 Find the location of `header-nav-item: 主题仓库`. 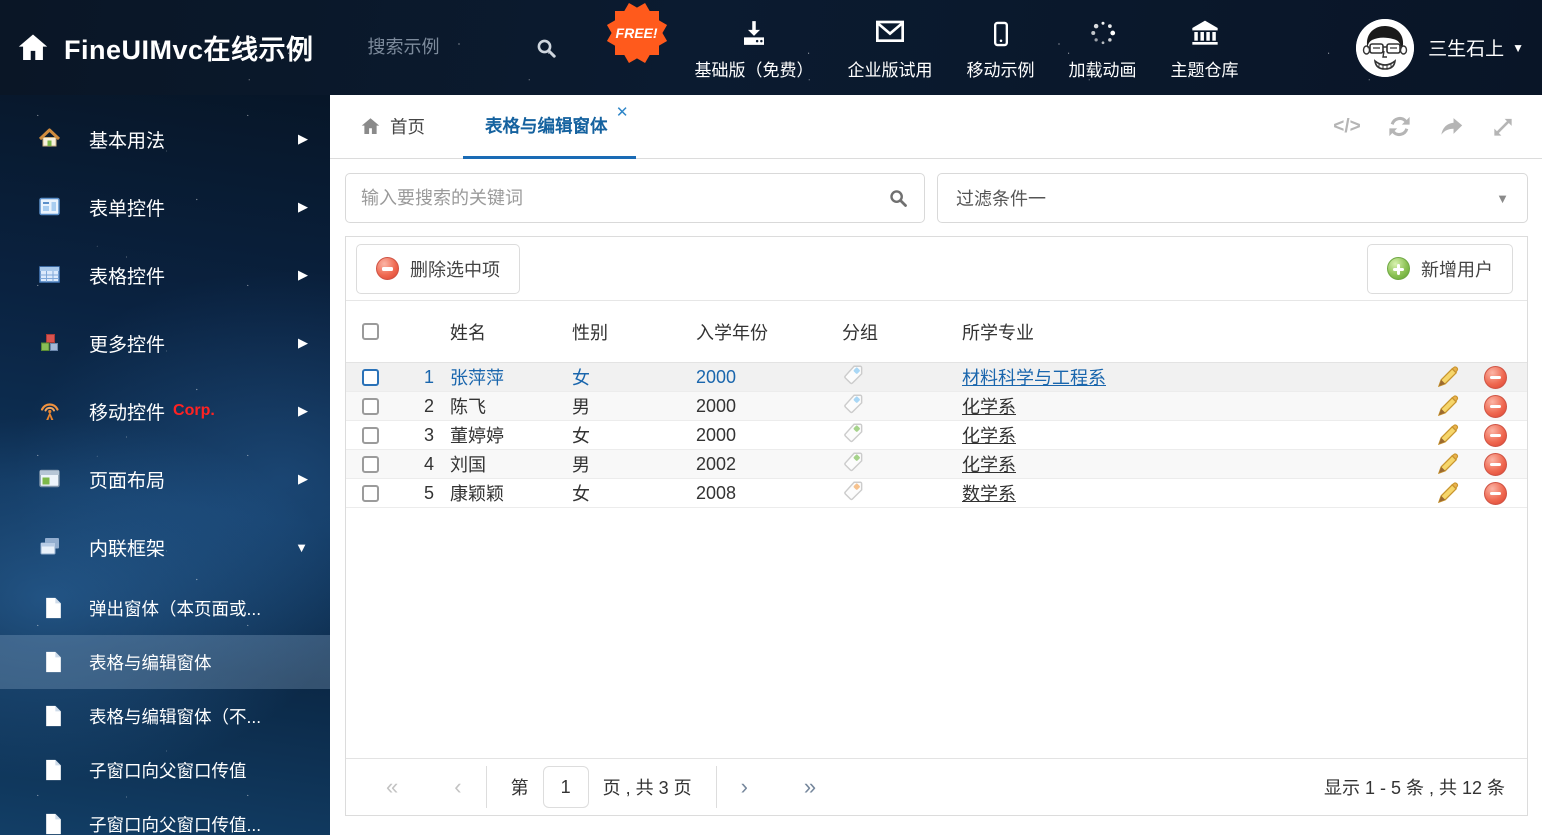

header-nav-item: 主题仓库 is located at coordinates (1205, 47).